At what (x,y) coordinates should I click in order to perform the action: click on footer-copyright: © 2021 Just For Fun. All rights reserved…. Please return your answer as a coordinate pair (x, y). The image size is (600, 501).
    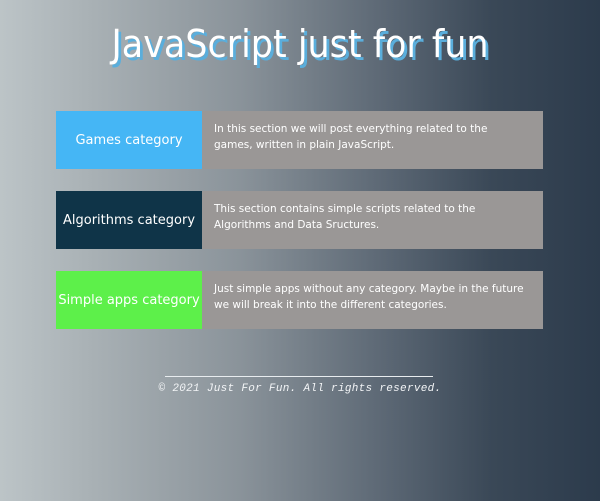
    Looking at the image, I should click on (300, 389).